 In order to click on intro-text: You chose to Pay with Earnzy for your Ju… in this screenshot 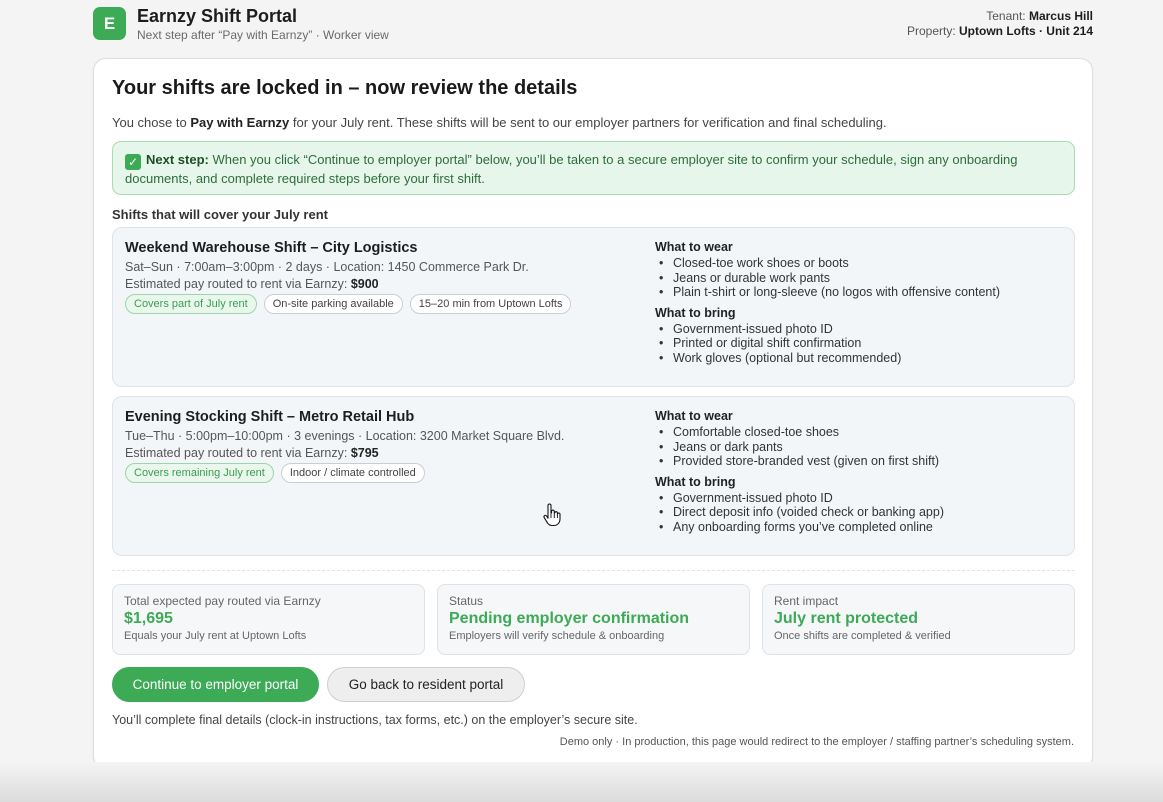, I will do `click(499, 122)`.